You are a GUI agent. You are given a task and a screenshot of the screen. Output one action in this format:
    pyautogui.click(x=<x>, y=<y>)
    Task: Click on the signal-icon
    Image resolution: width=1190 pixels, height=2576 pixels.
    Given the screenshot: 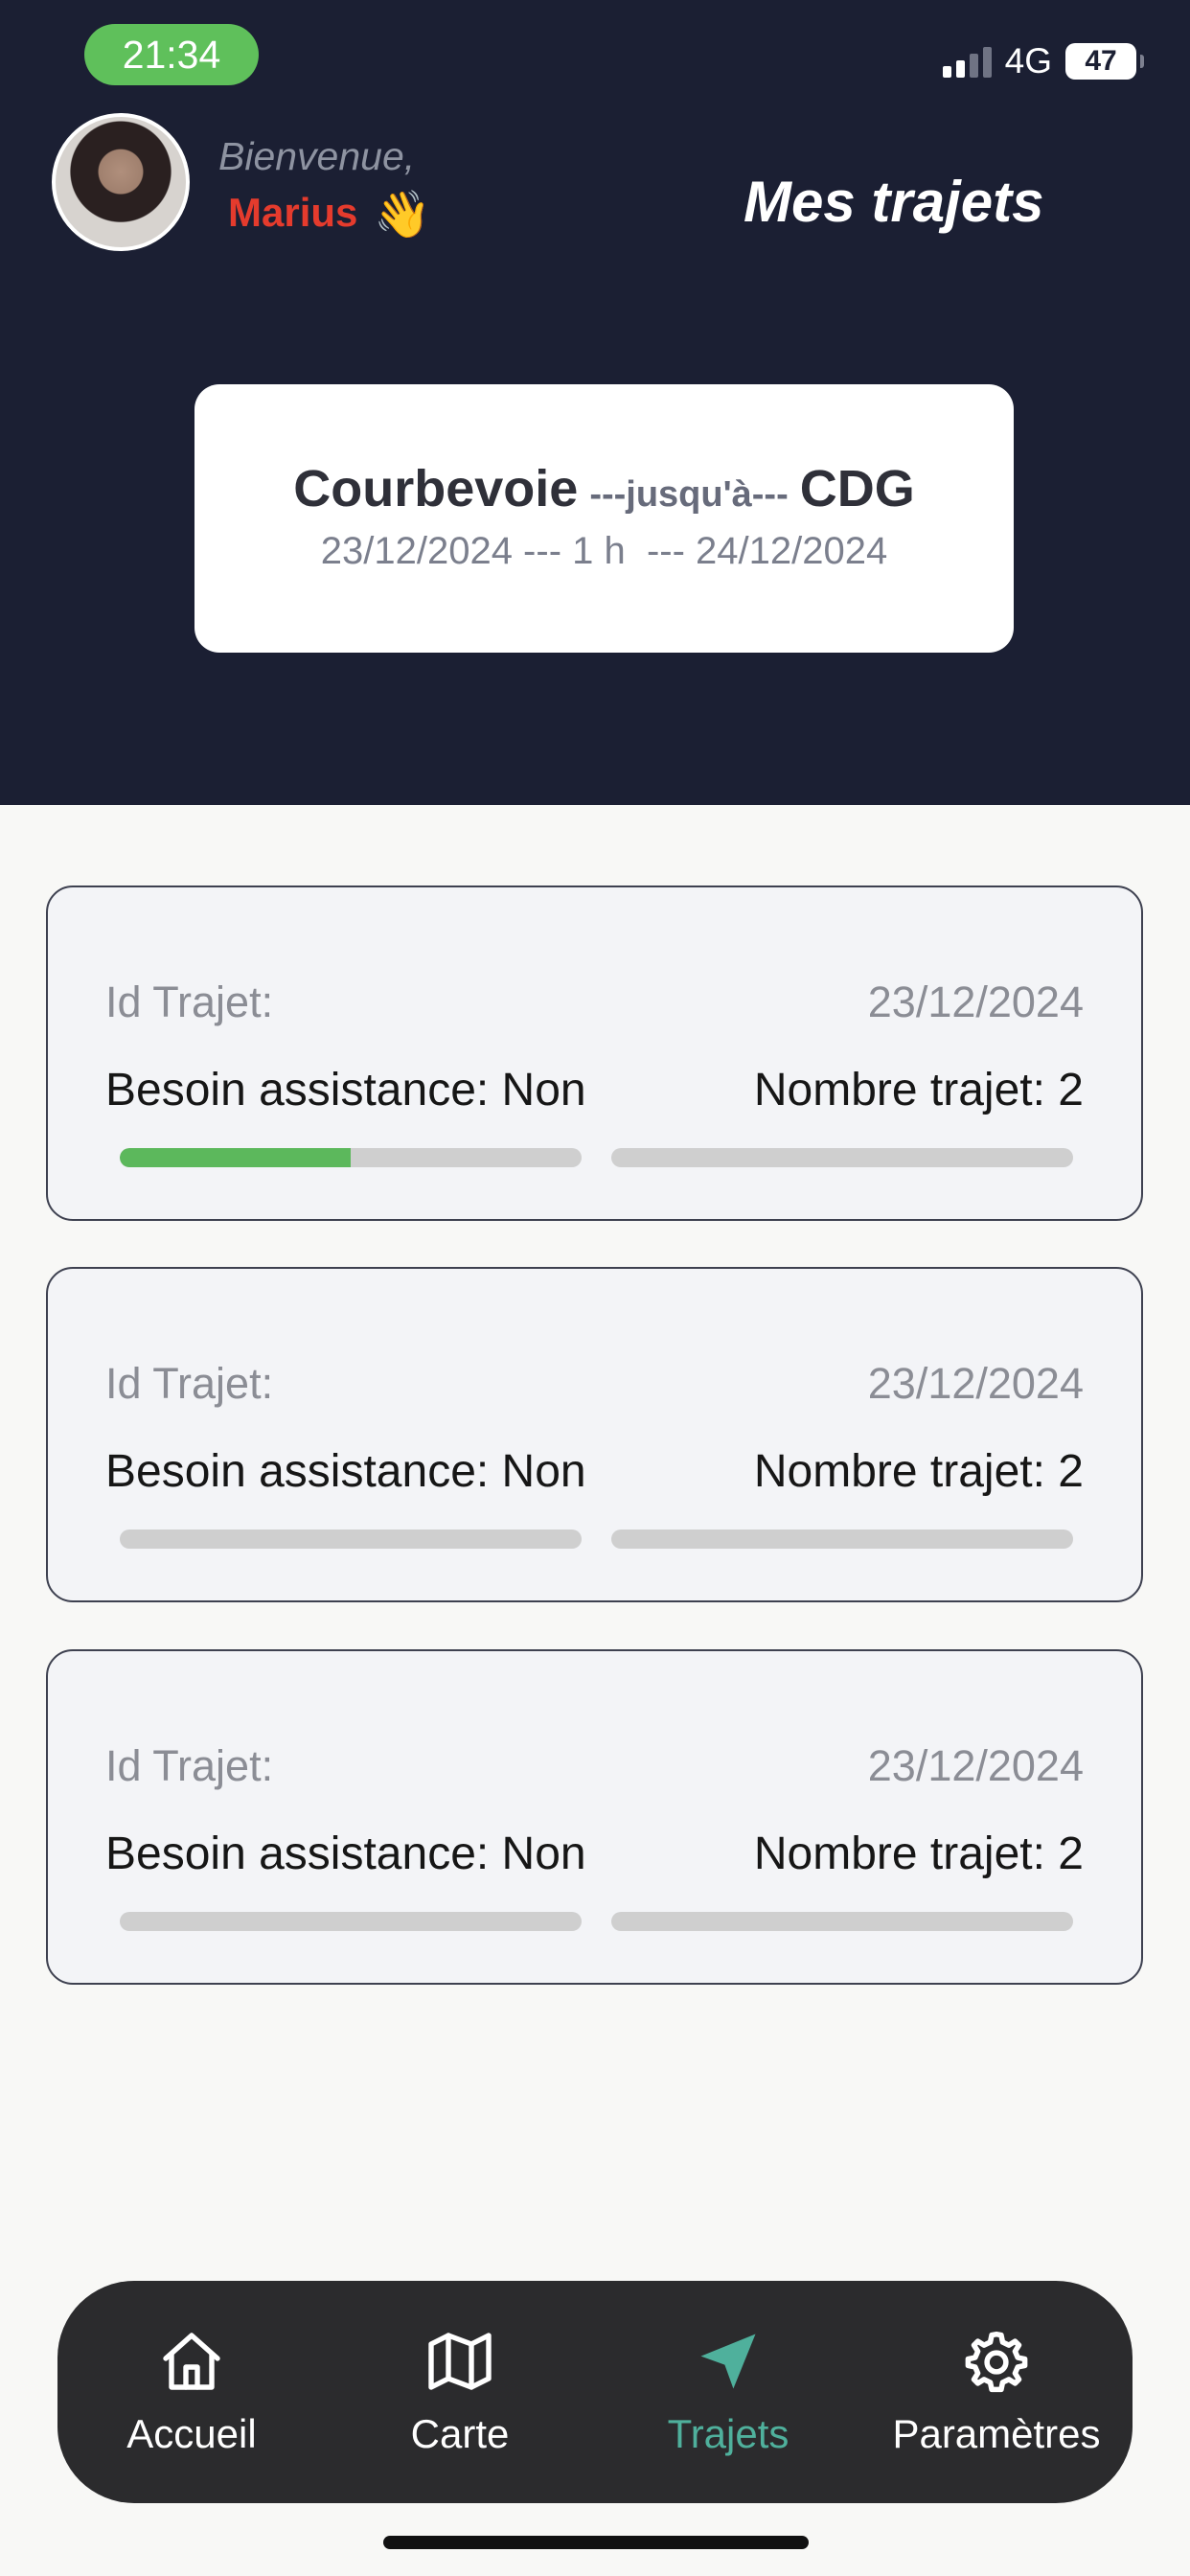 What is the action you would take?
    pyautogui.click(x=967, y=62)
    